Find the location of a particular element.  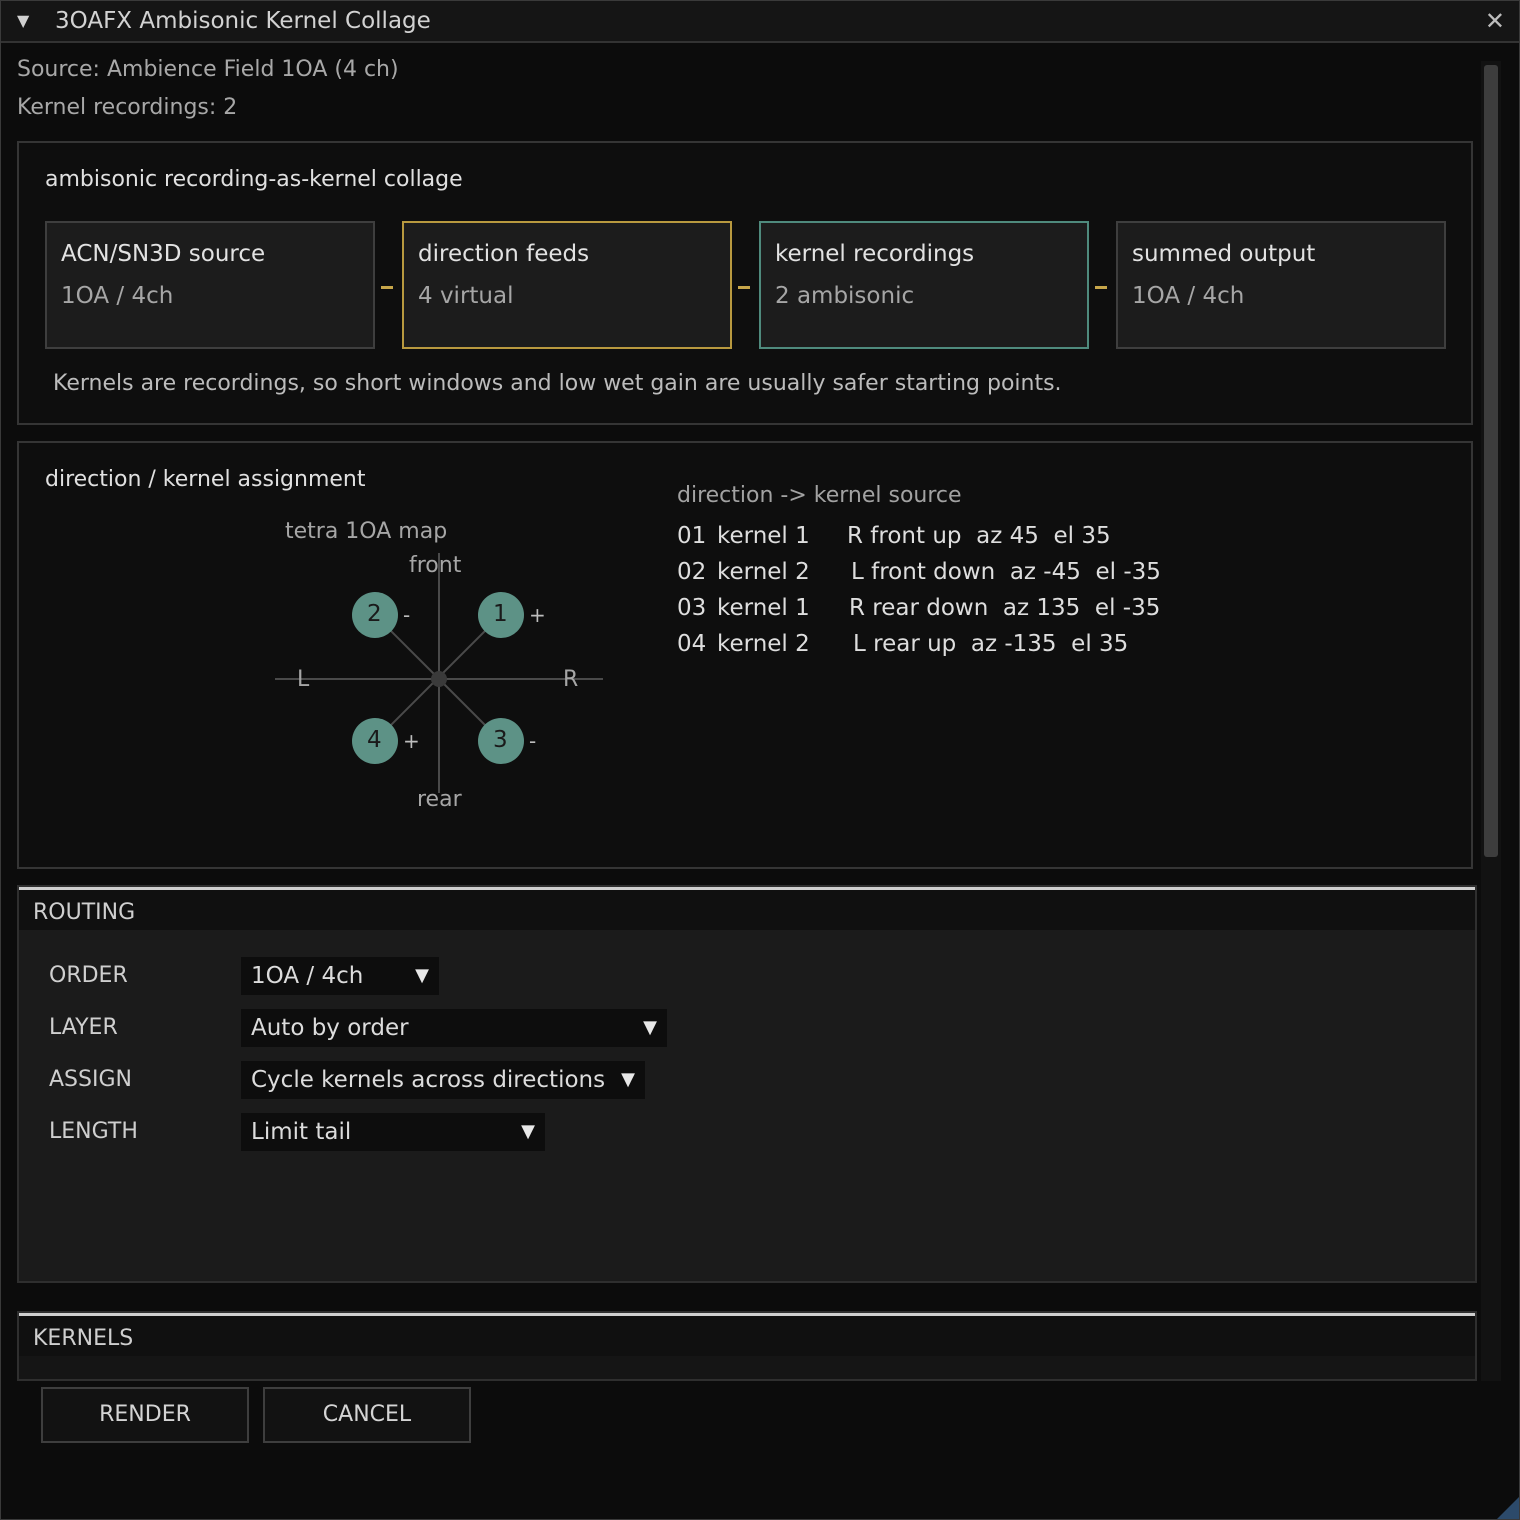

collapse-triangle-icon: ▼ is located at coordinates (23, 20).